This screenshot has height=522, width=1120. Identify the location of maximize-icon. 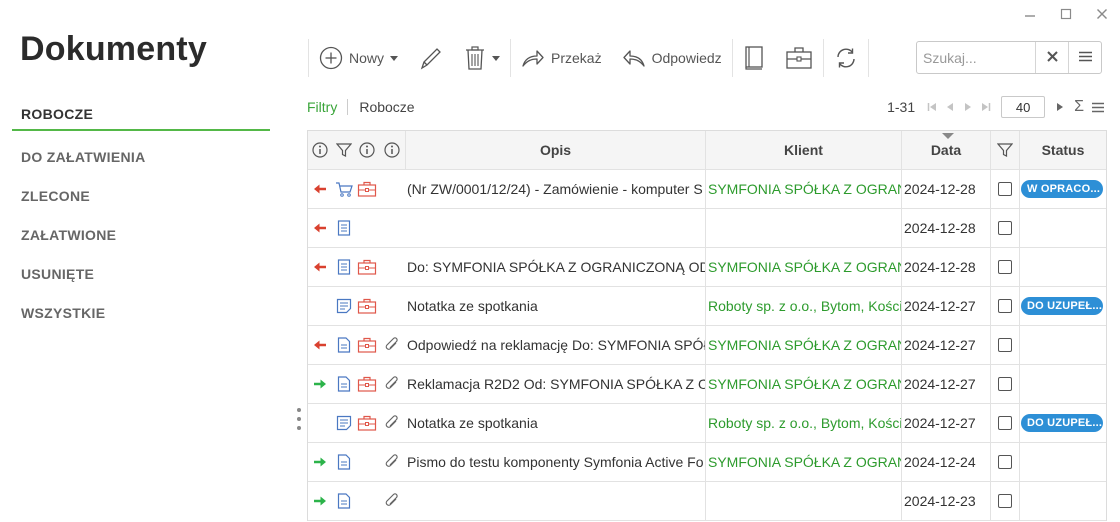
(1066, 14).